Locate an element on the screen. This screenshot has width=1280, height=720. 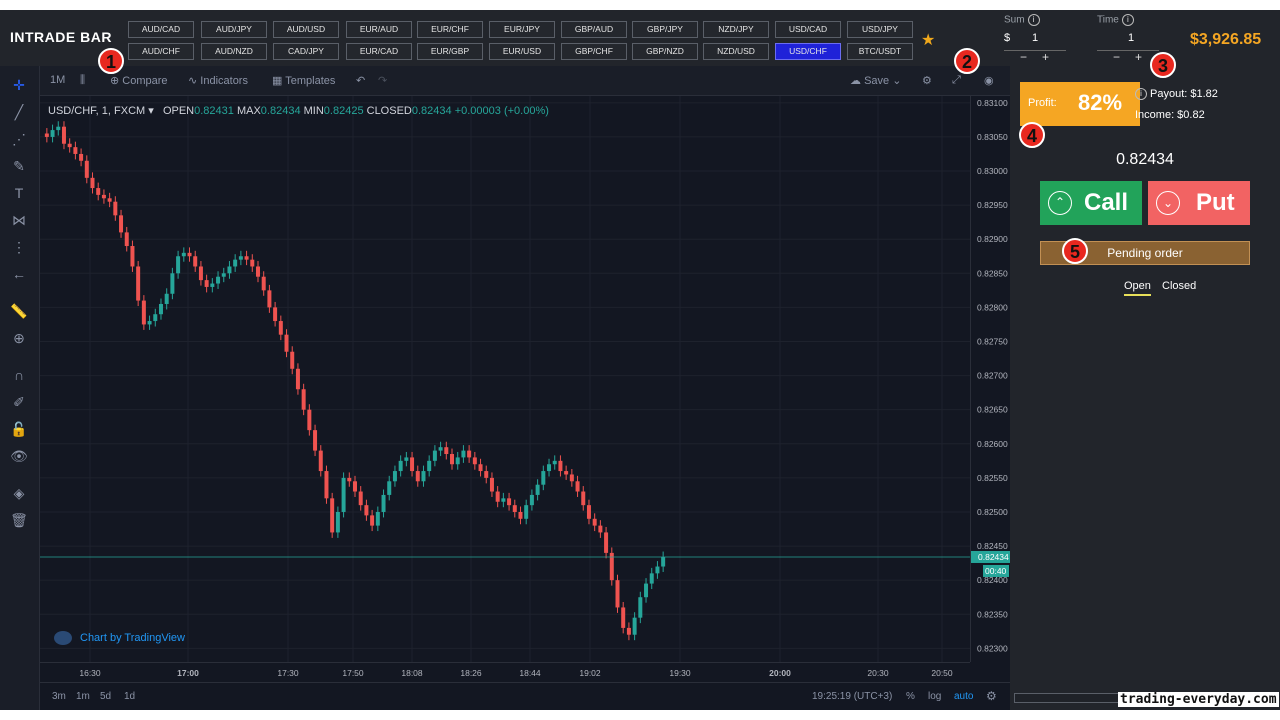
sum-minus-button: − is located at coordinates (1023, 57).